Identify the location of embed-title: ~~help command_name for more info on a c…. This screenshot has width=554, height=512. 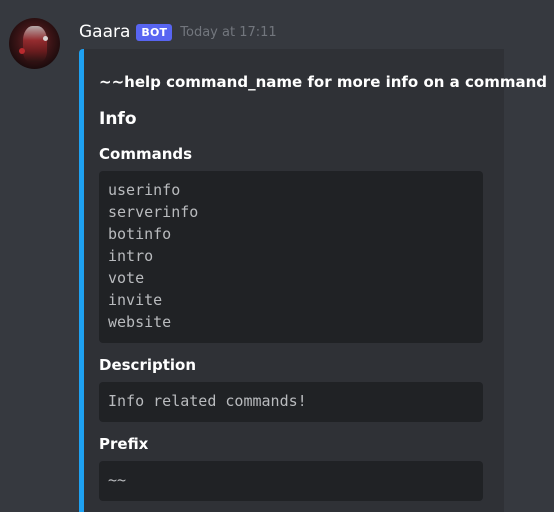
(323, 82).